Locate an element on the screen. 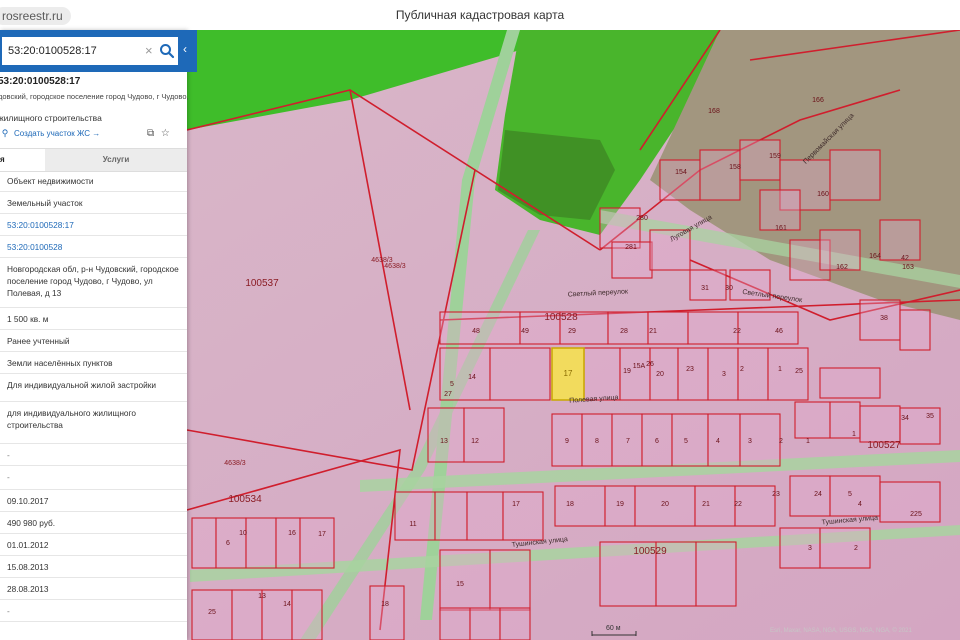 The image size is (960, 640). block-label: 100527 is located at coordinates (884, 445).